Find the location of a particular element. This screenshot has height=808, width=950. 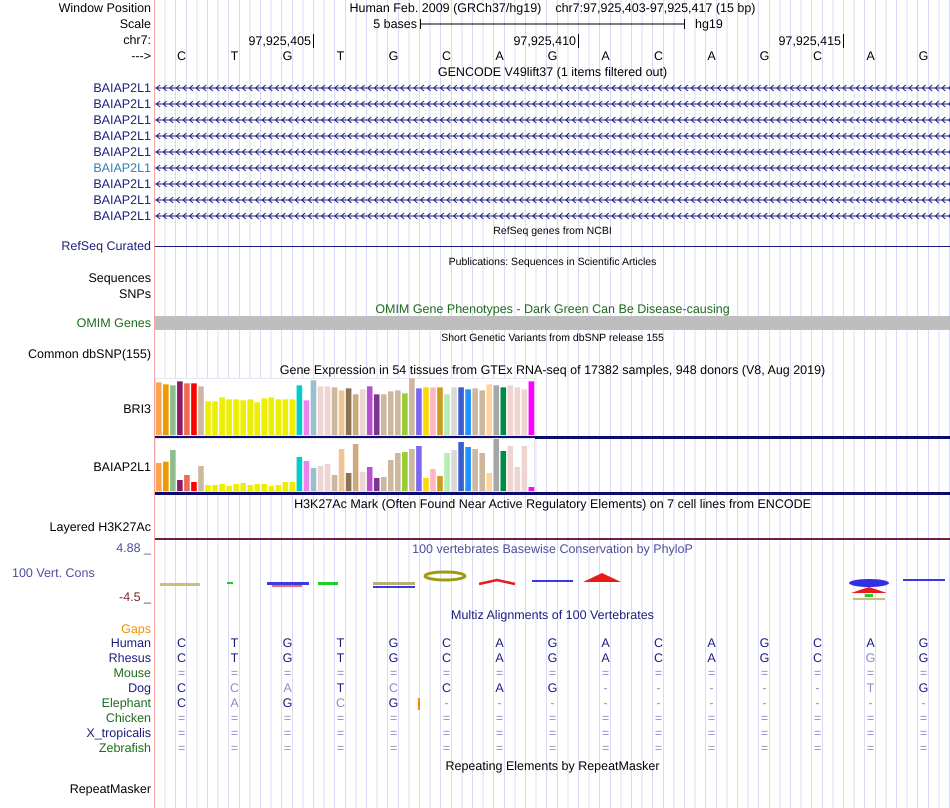

ruler-tick-label: 97,925,410 is located at coordinates (546, 41).